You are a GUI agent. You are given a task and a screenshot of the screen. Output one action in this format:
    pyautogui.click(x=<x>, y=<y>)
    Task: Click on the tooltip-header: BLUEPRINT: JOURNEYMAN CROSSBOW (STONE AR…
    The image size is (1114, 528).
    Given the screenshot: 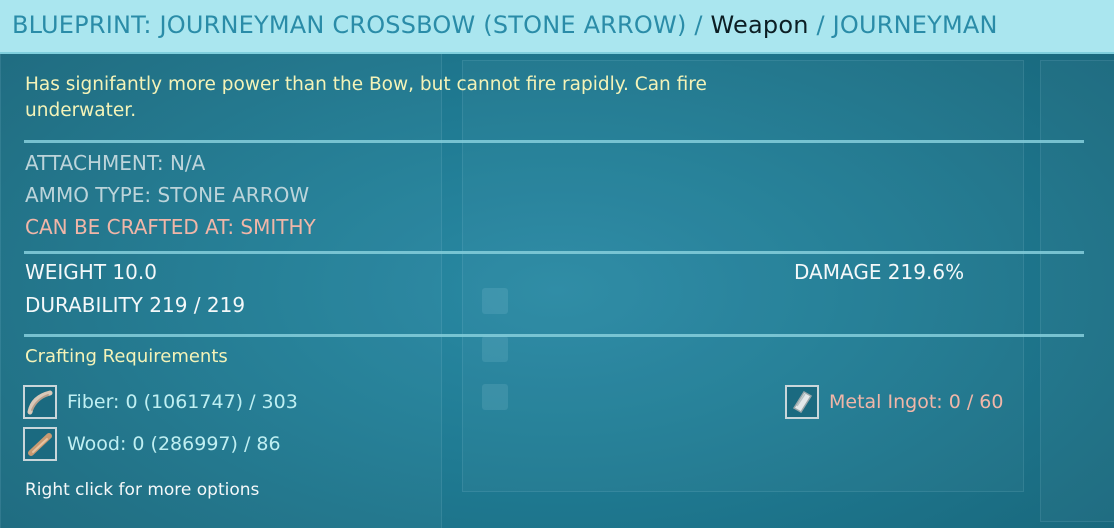 What is the action you would take?
    pyautogui.click(x=557, y=27)
    